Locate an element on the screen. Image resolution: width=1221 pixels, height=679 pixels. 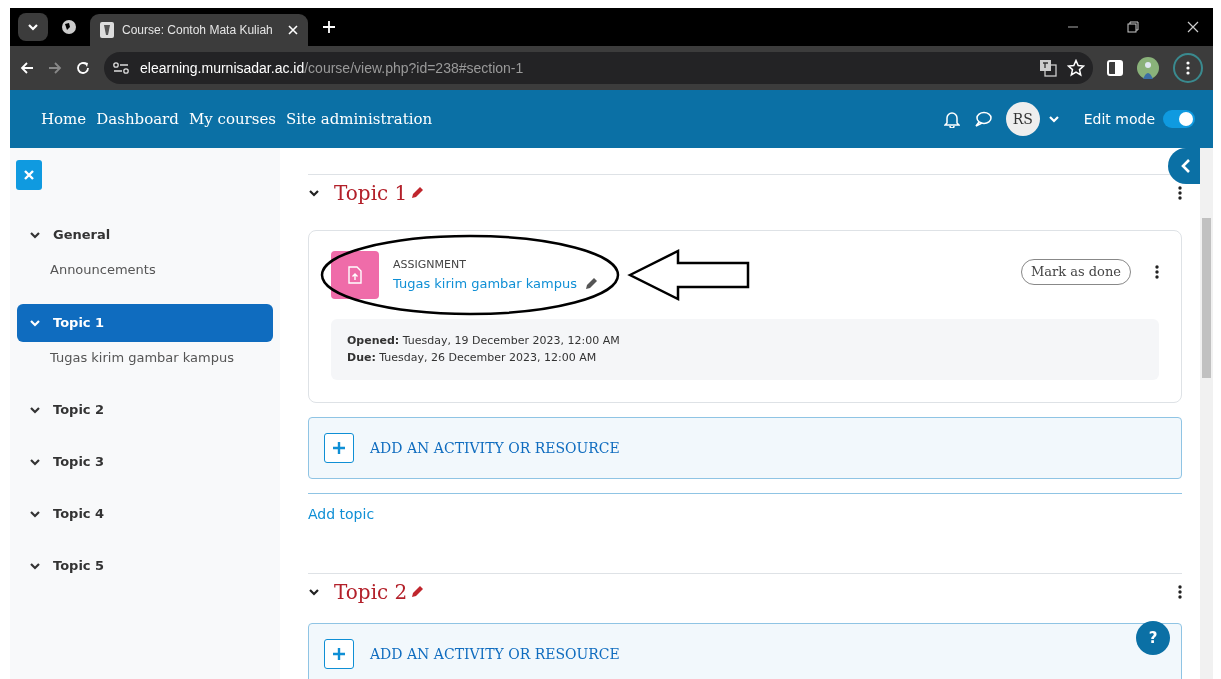
edit-mode-label: Edit mode is located at coordinates (1119, 119).